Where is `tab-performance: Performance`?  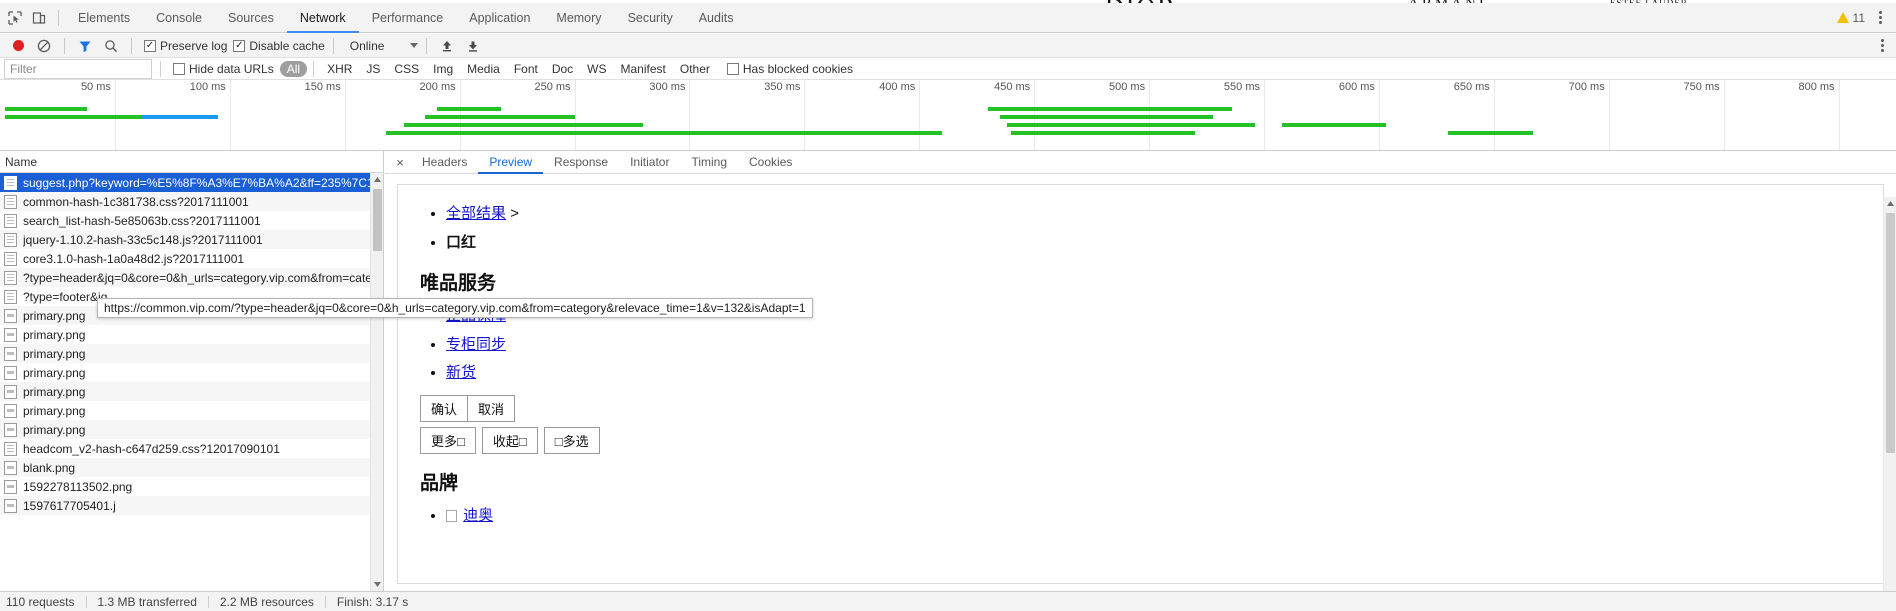
tab-performance: Performance is located at coordinates (408, 18).